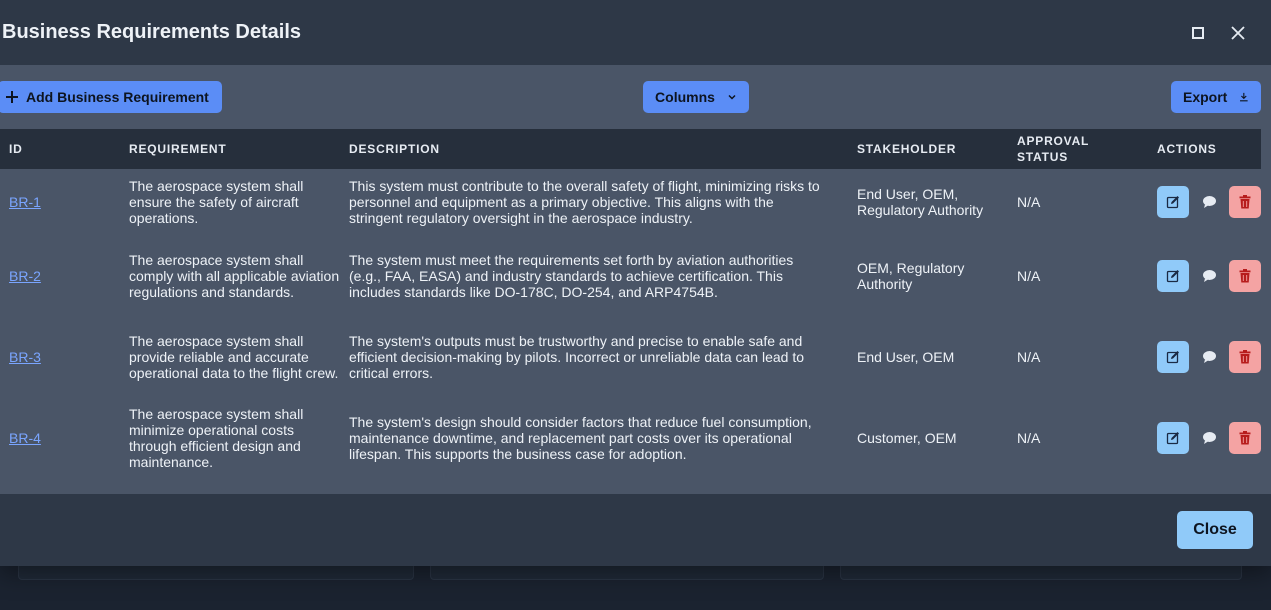 This screenshot has height=610, width=1271. Describe the element at coordinates (151, 32) in the screenshot. I see `modal-title: Business Requirements Details` at that location.